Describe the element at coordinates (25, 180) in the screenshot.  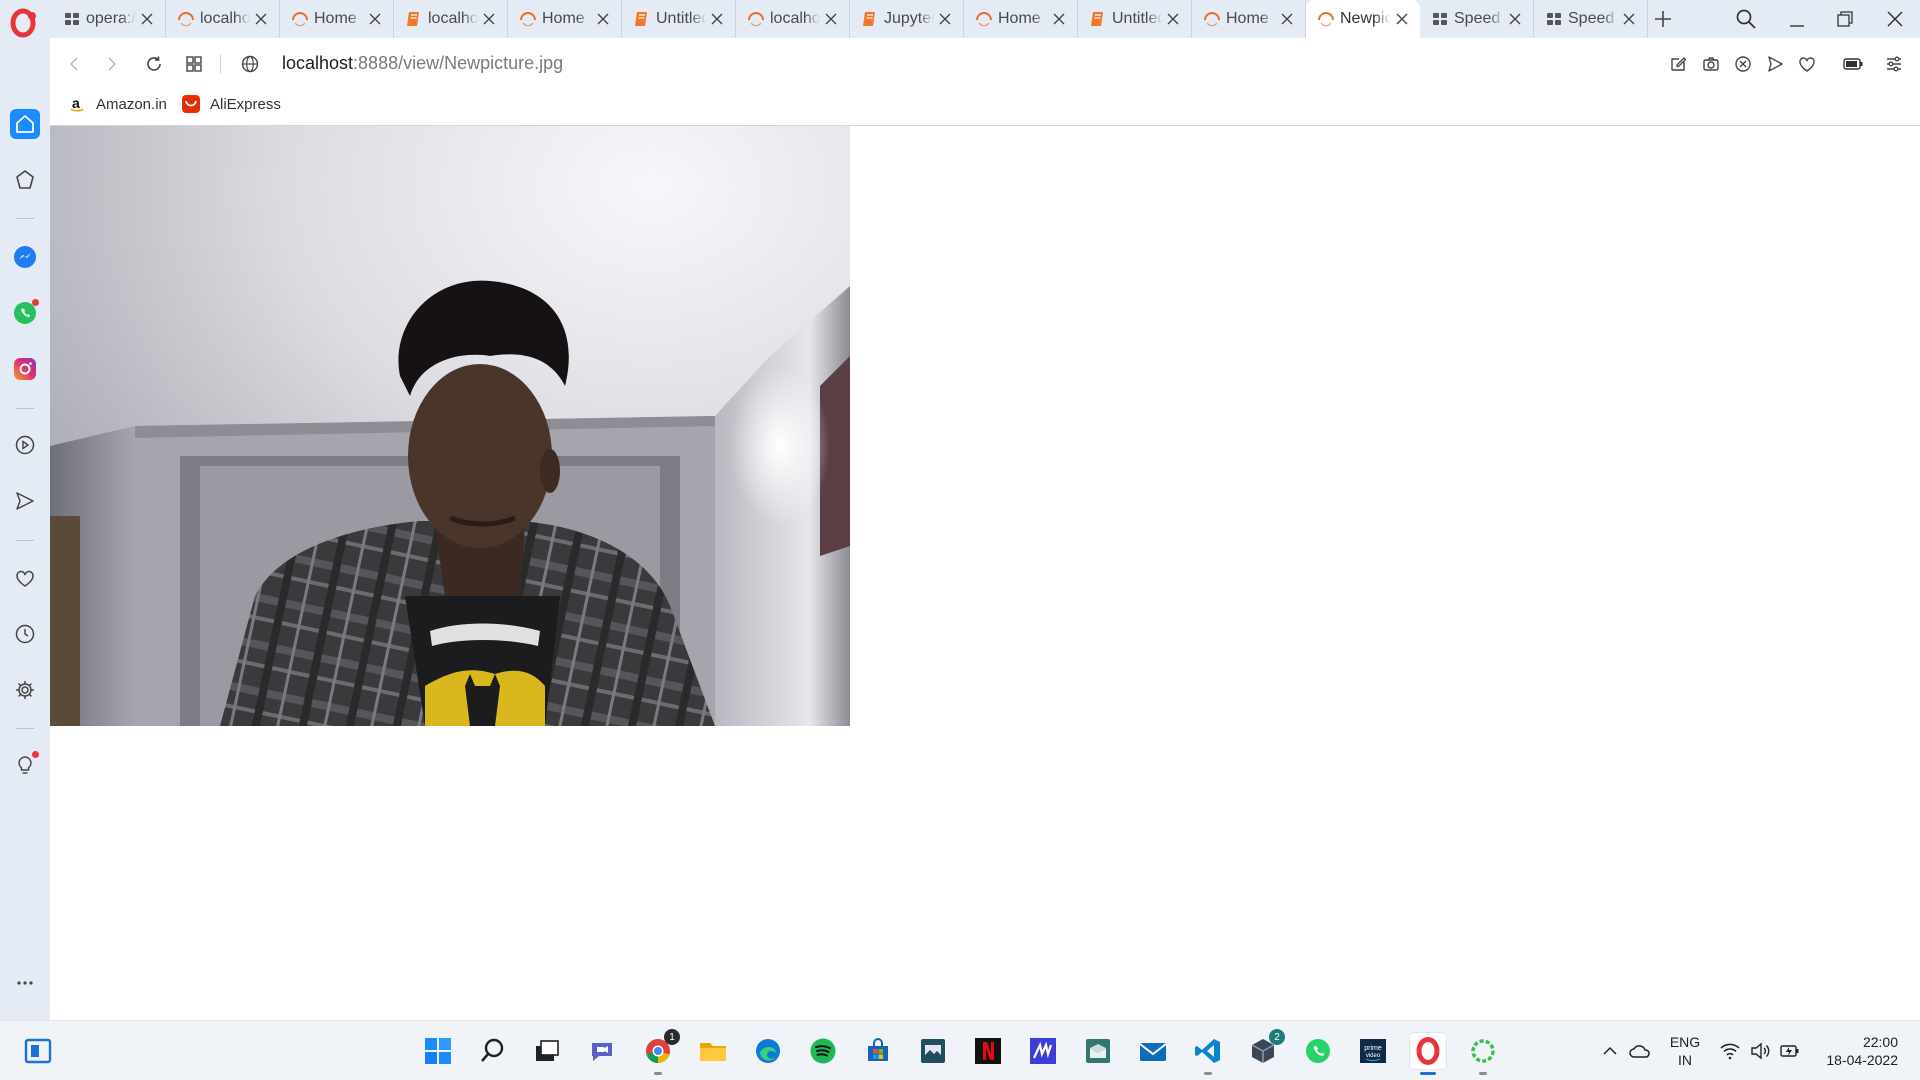
I see `crypto-wallet-icon` at that location.